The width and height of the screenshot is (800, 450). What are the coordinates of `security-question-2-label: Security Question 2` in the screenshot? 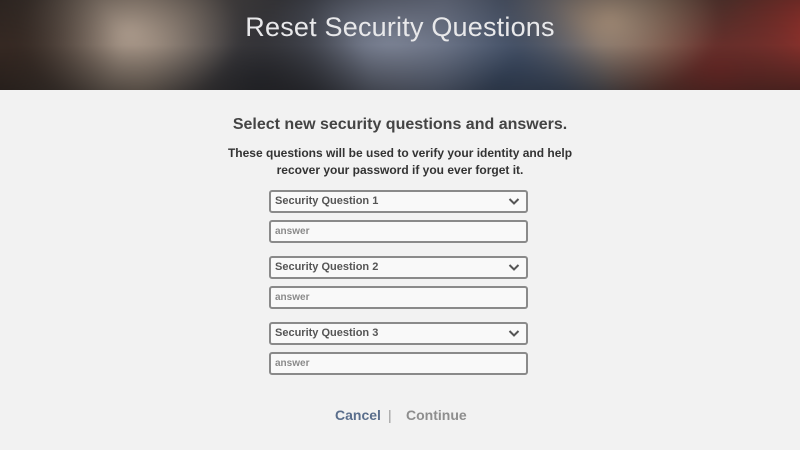 It's located at (327, 267).